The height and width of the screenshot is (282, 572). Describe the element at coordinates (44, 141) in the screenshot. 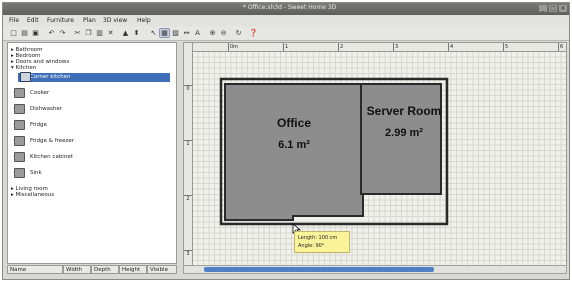

I see `catalog-item-fridge-freezer: Fridge & freezer` at that location.